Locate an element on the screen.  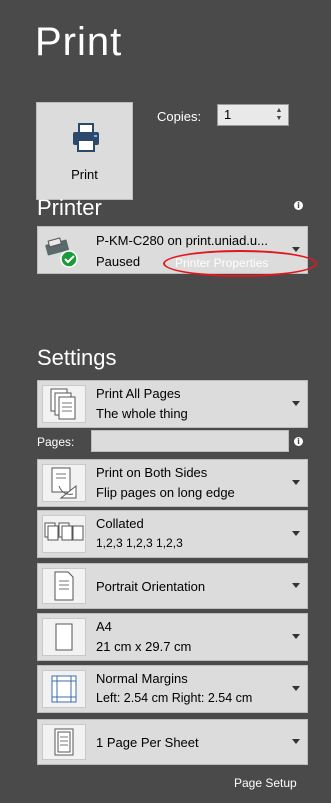
pages-per-sheet-icon is located at coordinates (64, 742).